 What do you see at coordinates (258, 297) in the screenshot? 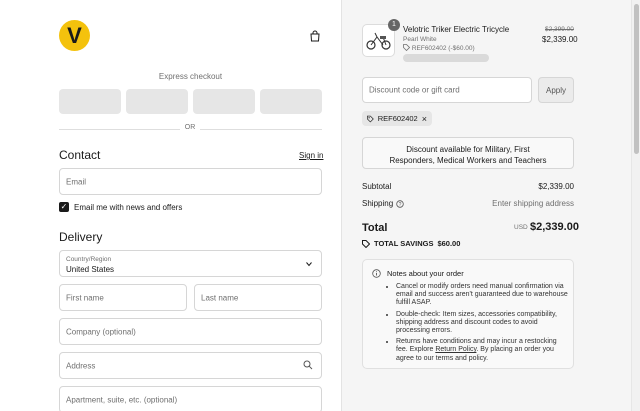
I see `last-name-field: Last name` at bounding box center [258, 297].